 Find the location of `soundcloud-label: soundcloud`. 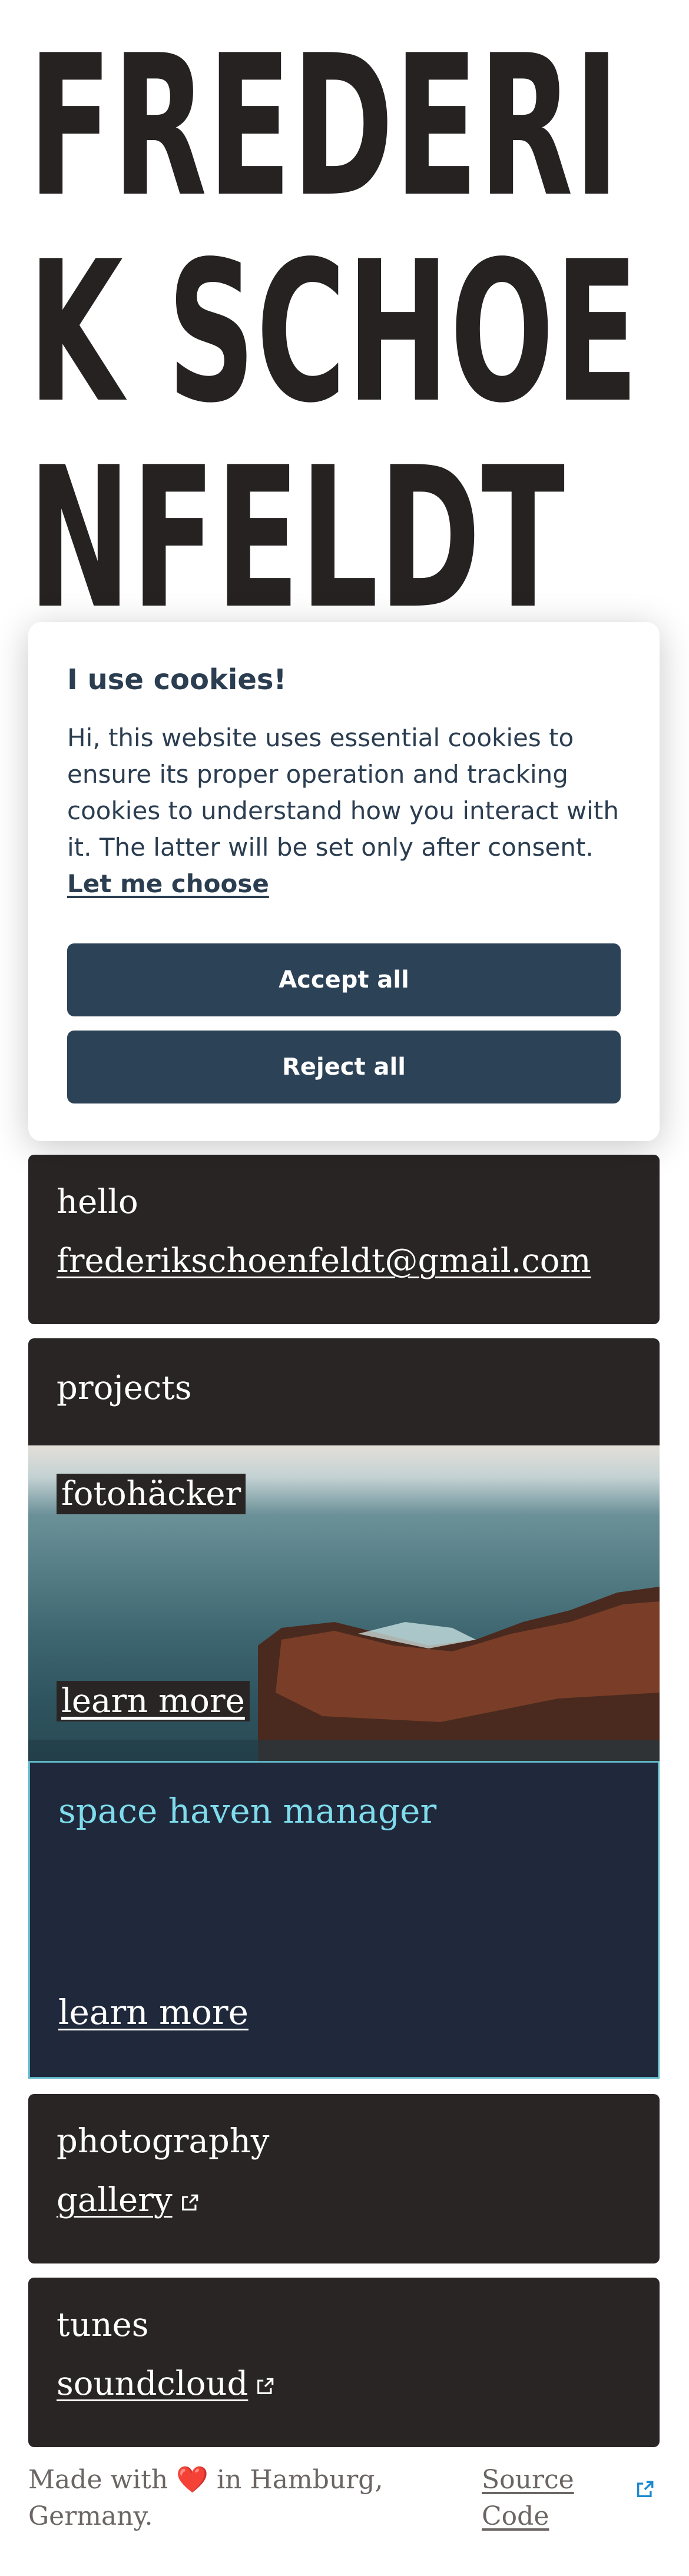

soundcloud-label: soundcloud is located at coordinates (153, 2384).